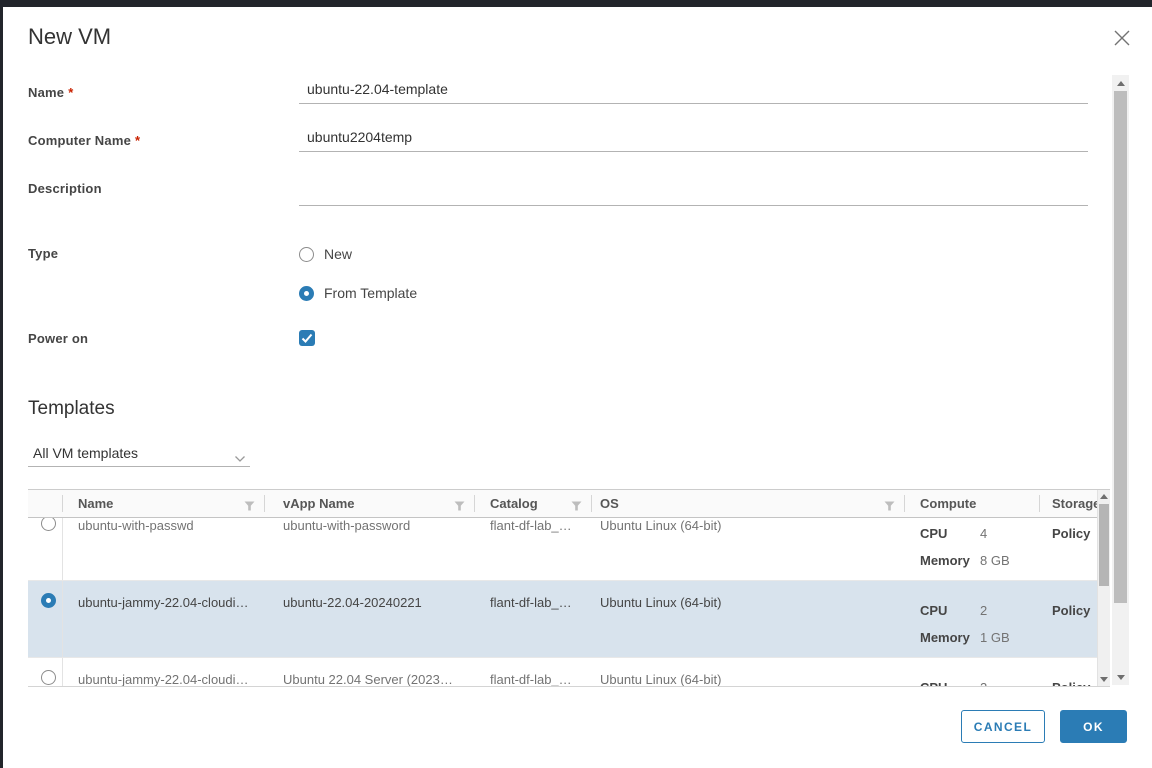  Describe the element at coordinates (1103, 588) in the screenshot. I see `table-scrollbar` at that location.